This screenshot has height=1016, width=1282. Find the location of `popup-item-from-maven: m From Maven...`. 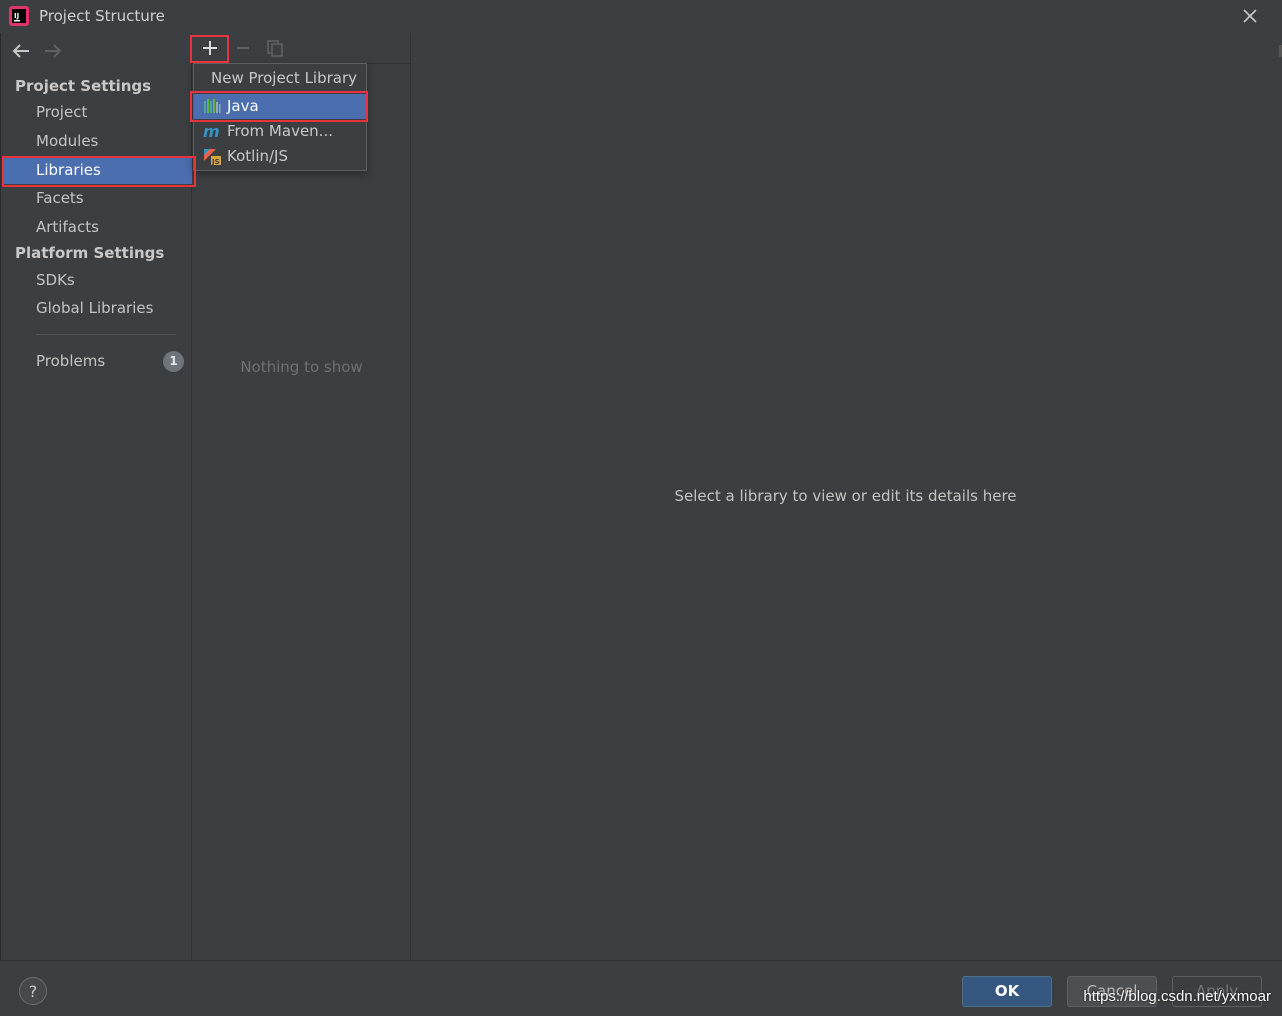

popup-item-from-maven: m From Maven... is located at coordinates (280, 131).